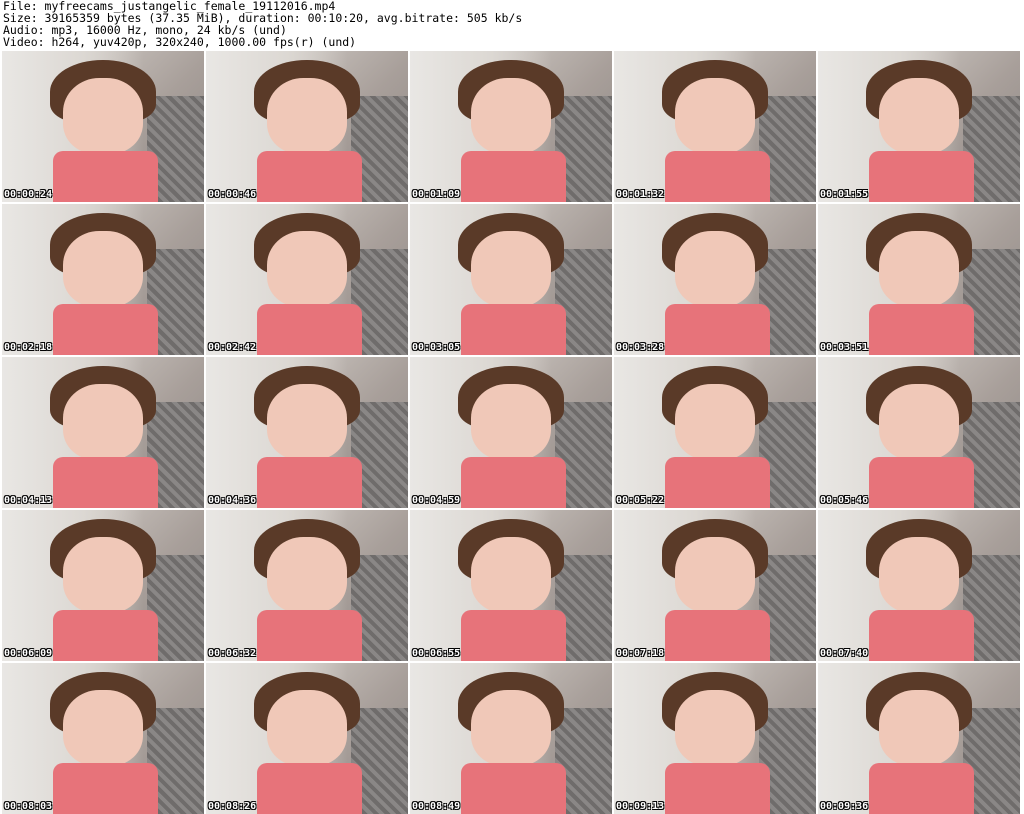  Describe the element at coordinates (640, 347) in the screenshot. I see `thumbnail-timestamp: 00:03:28` at that location.